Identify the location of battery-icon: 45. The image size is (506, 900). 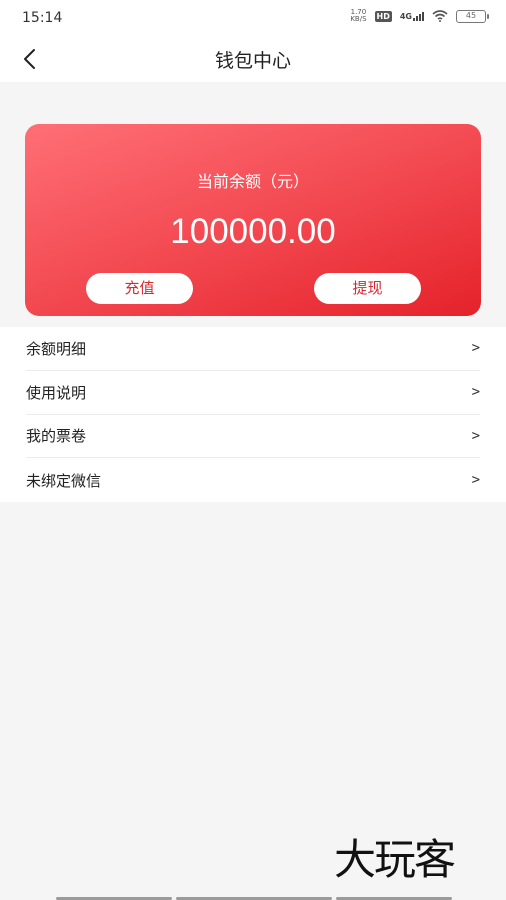
(472, 16).